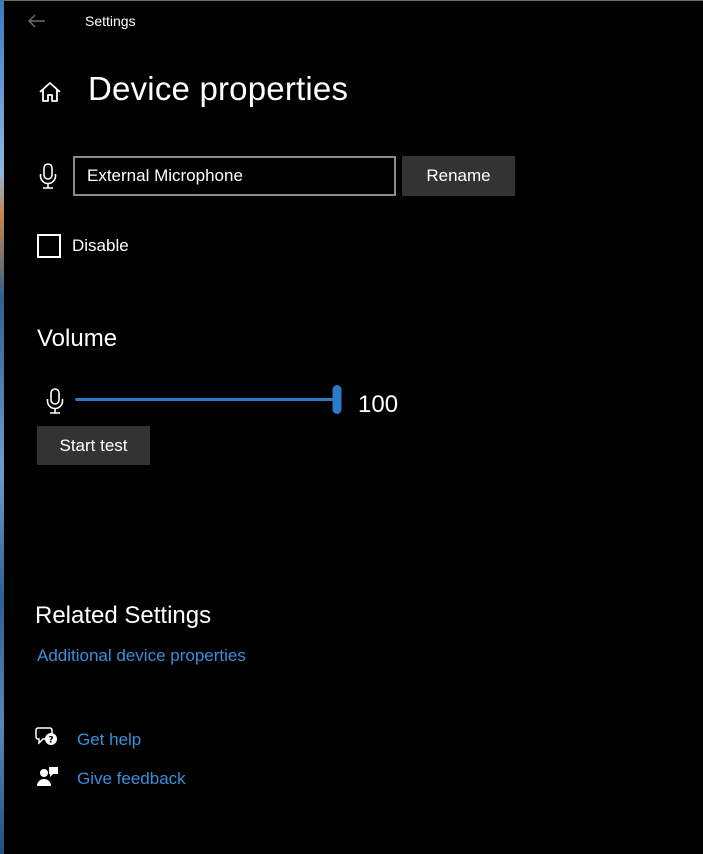  I want to click on disable-checkbox, so click(49, 246).